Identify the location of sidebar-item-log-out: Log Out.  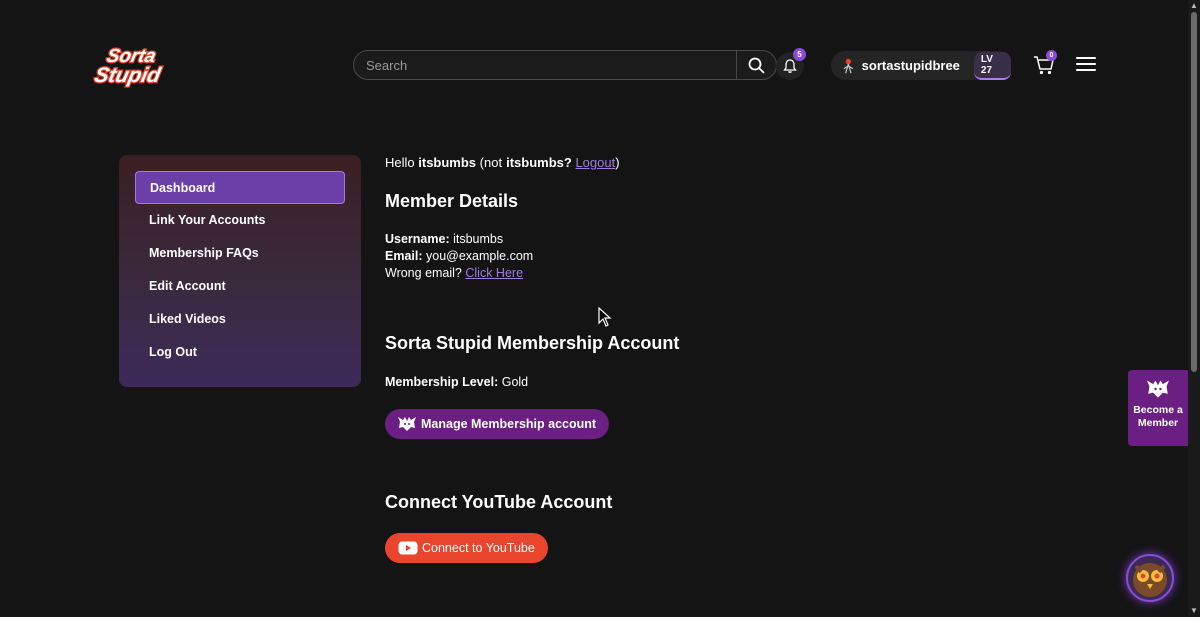
(240, 352).